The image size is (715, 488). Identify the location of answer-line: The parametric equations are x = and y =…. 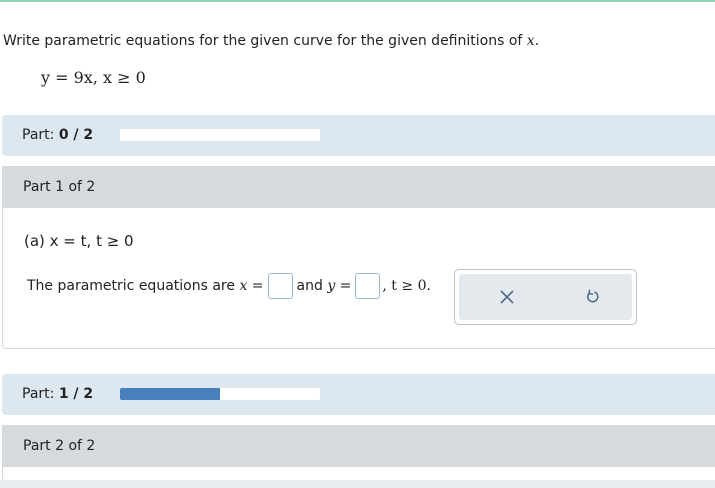
(229, 286).